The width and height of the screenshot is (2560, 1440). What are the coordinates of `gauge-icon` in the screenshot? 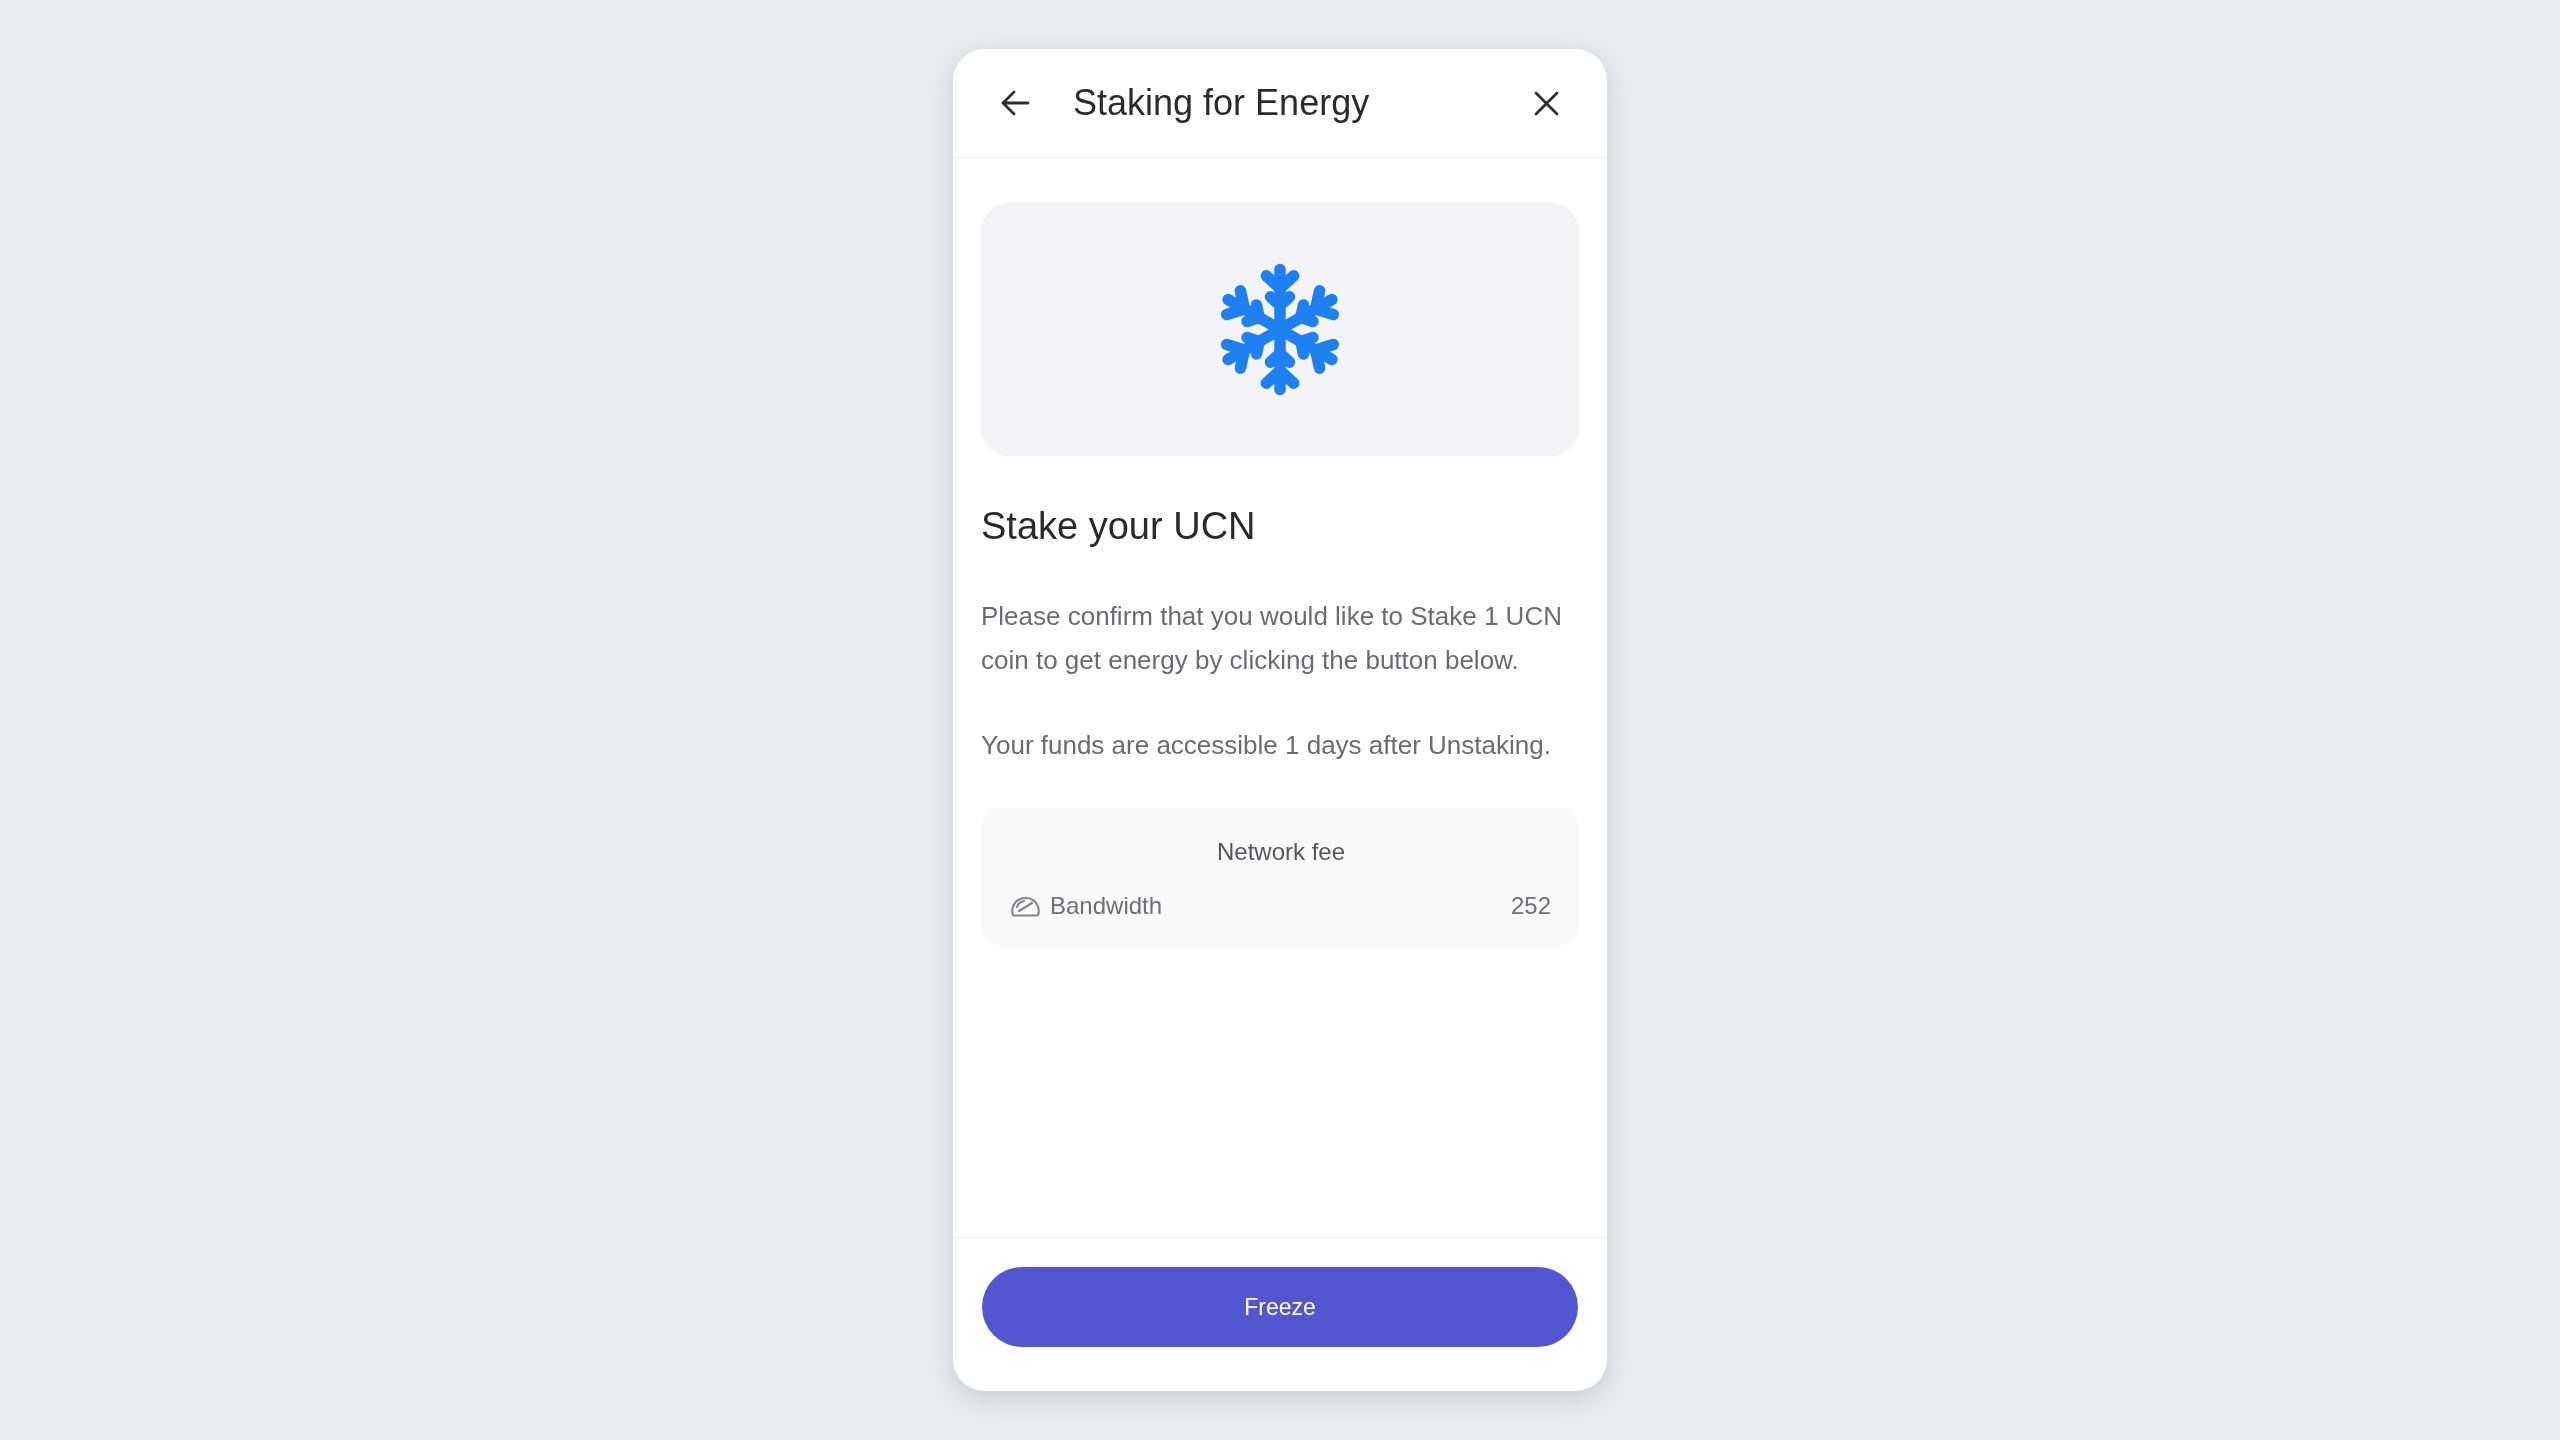 It's located at (1025, 906).